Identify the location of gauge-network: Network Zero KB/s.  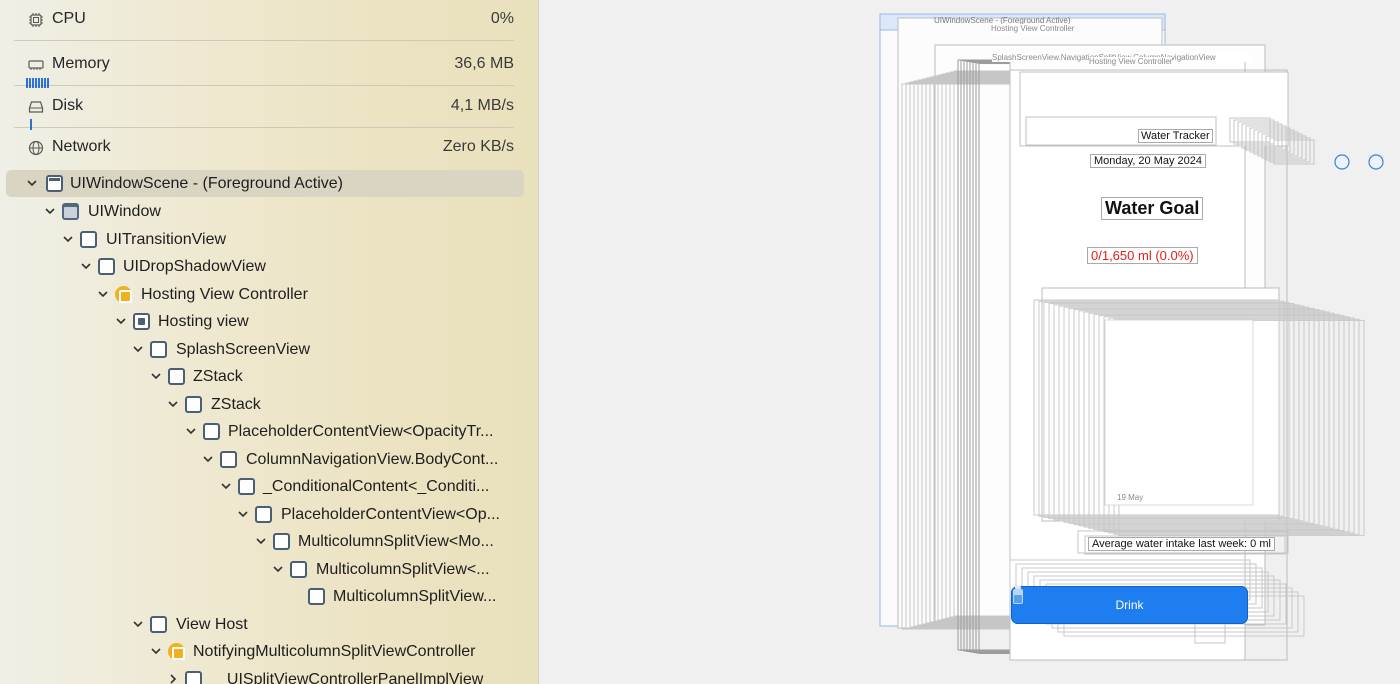
(264, 148).